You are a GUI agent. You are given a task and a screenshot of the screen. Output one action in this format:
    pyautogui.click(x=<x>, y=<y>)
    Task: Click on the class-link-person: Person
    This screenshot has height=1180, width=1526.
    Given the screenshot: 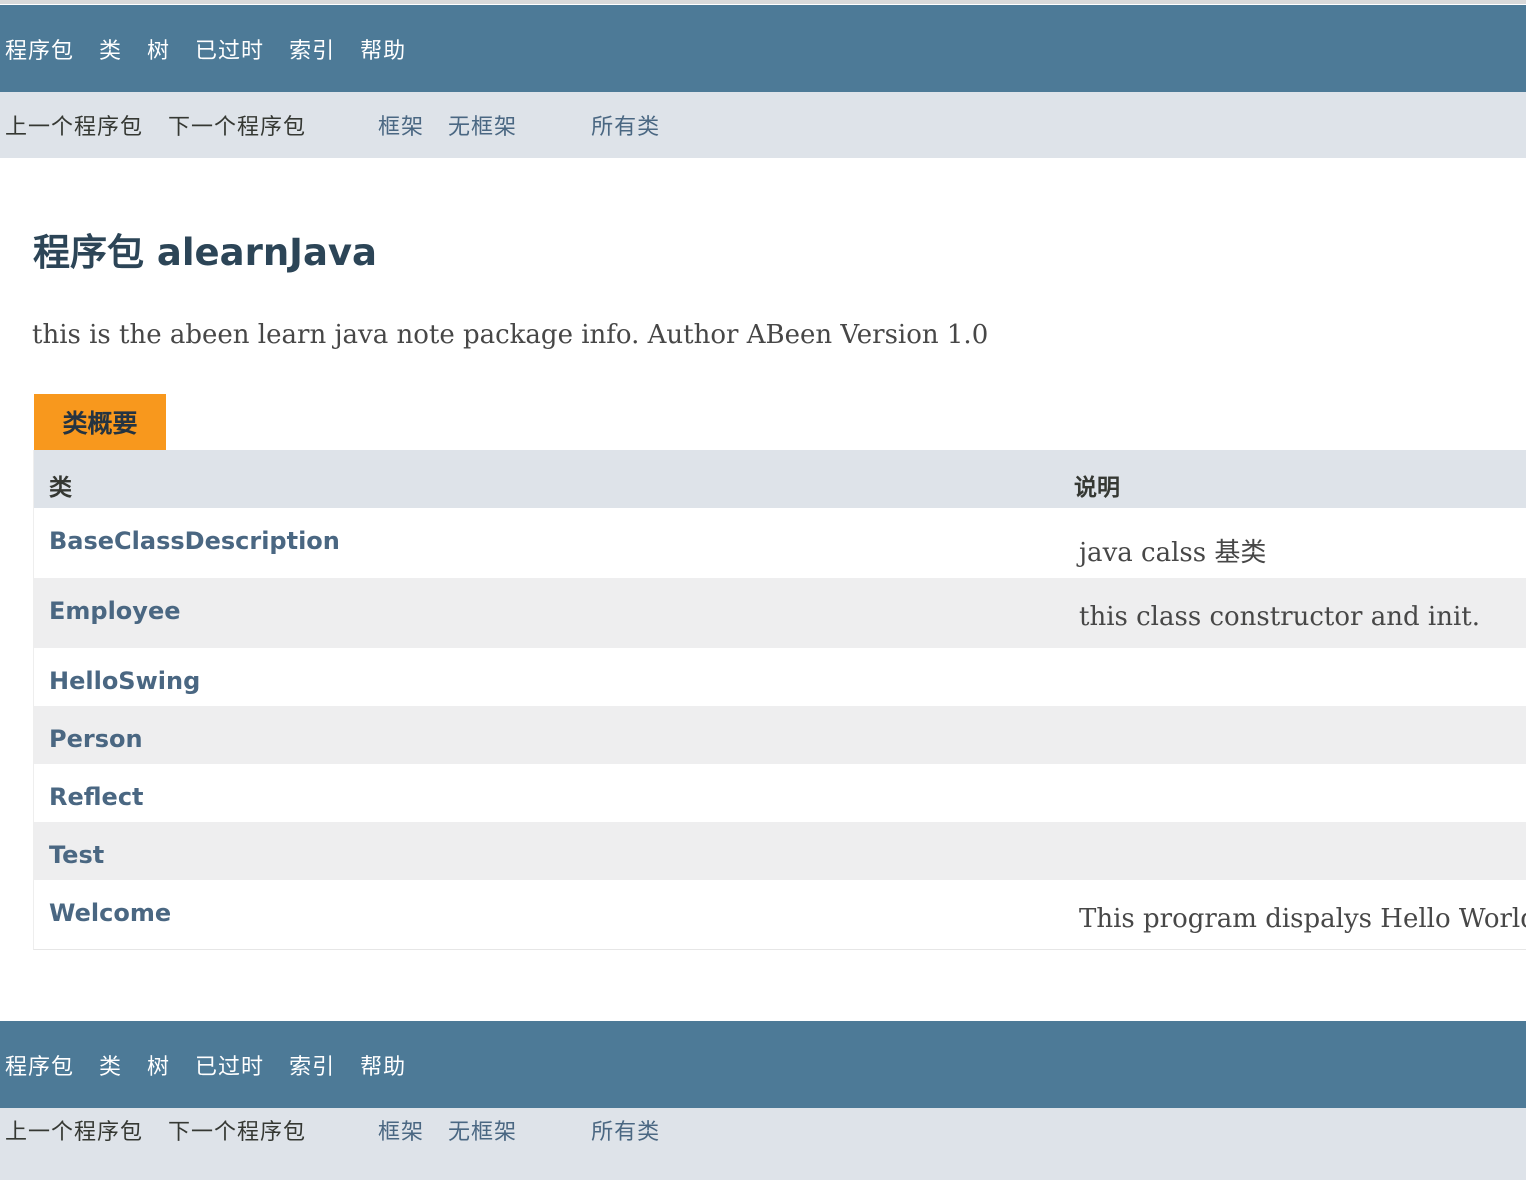 What is the action you would take?
    pyautogui.click(x=96, y=739)
    